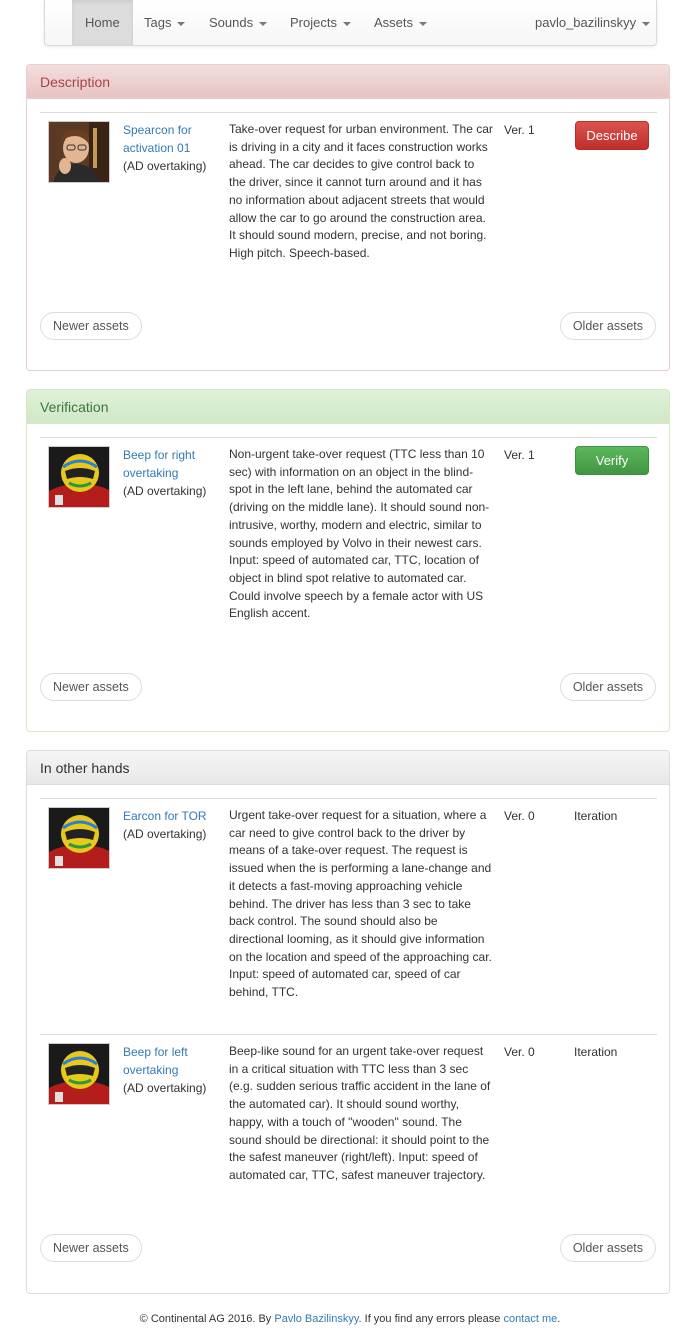 This screenshot has height=1338, width=700. I want to click on nav-tags-dropdown: Tags, so click(164, 22).